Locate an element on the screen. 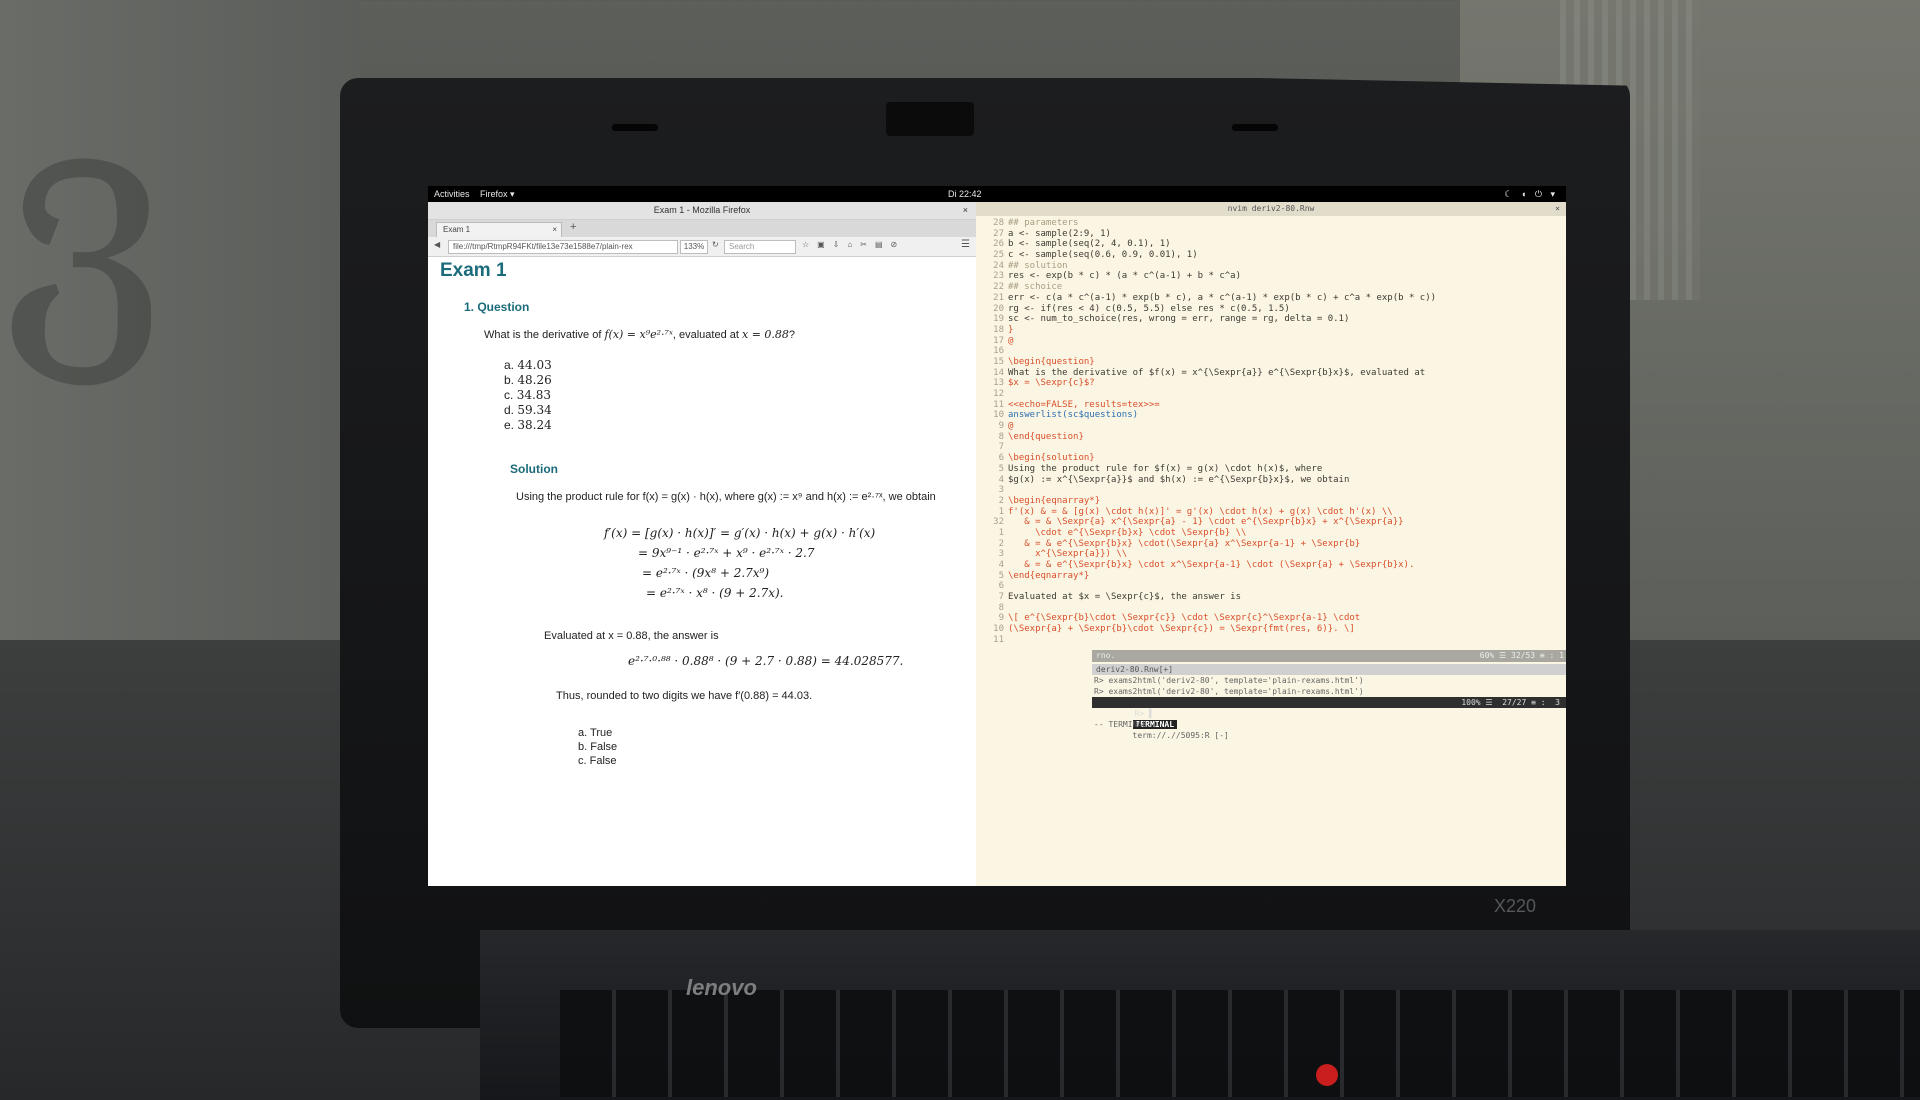 The width and height of the screenshot is (1920, 1100). code-line: 9 @ is located at coordinates (1271, 426).